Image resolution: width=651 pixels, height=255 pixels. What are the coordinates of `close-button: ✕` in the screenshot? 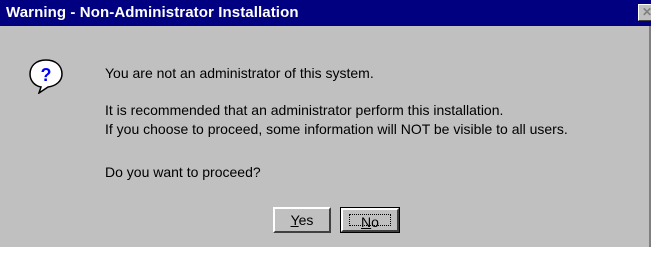 It's located at (644, 12).